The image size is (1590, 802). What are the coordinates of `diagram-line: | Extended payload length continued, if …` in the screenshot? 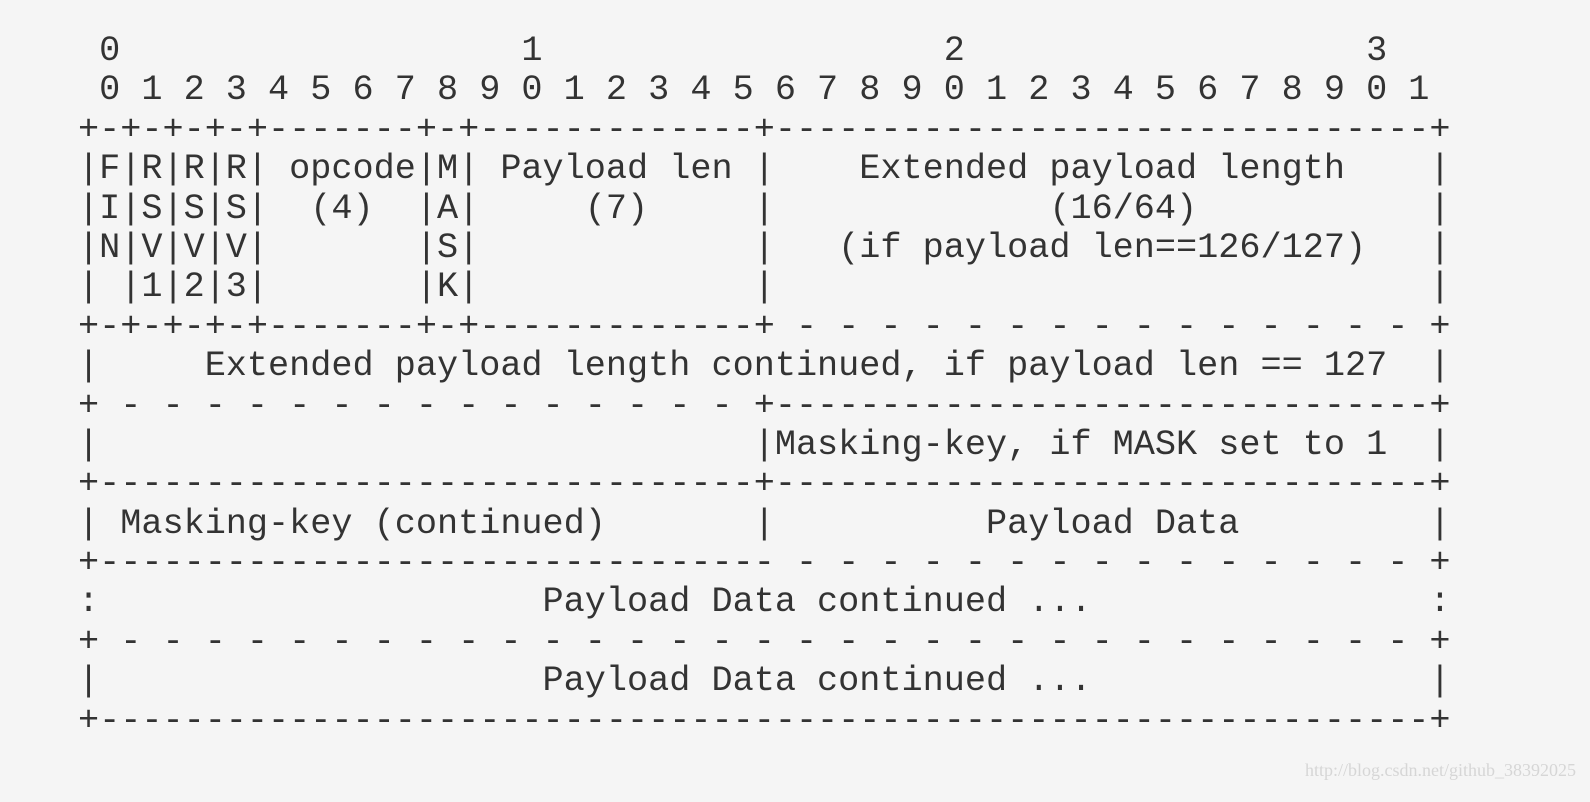 It's located at (764, 366).